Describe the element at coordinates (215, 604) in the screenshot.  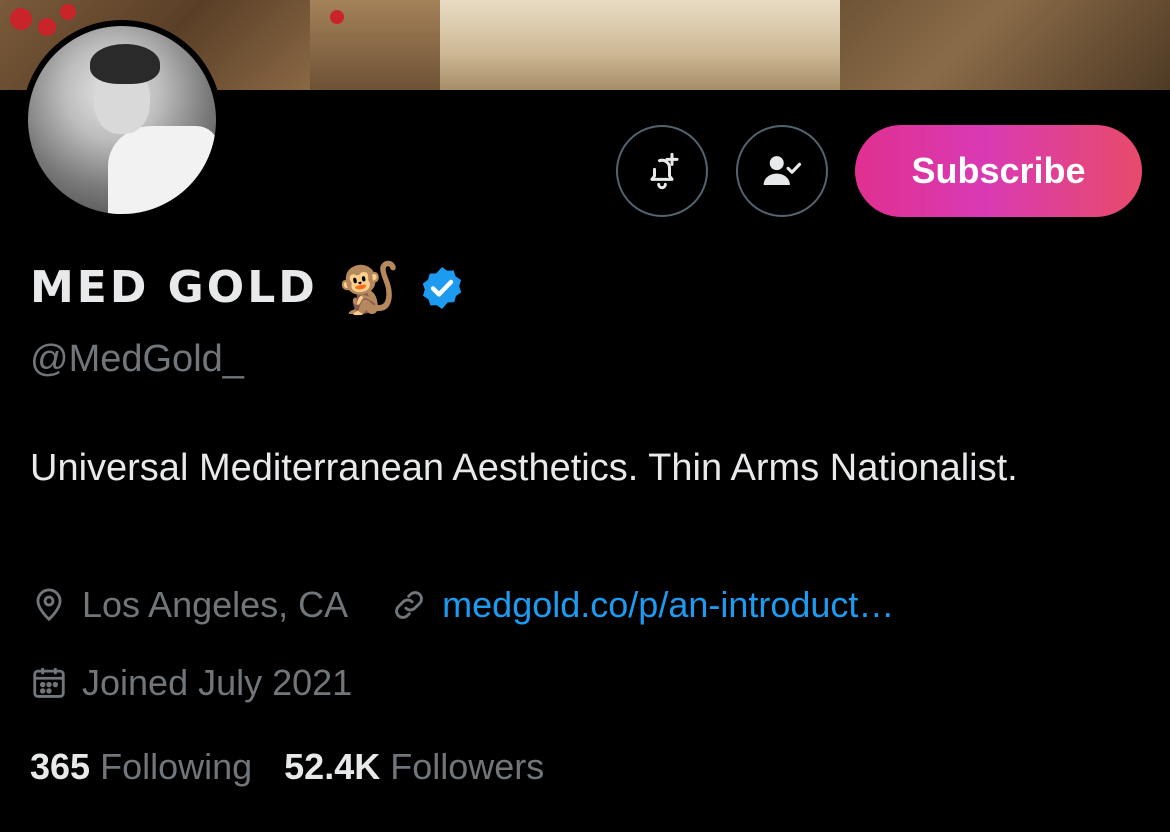
I see `profile-location: Los Angeles, CA` at that location.